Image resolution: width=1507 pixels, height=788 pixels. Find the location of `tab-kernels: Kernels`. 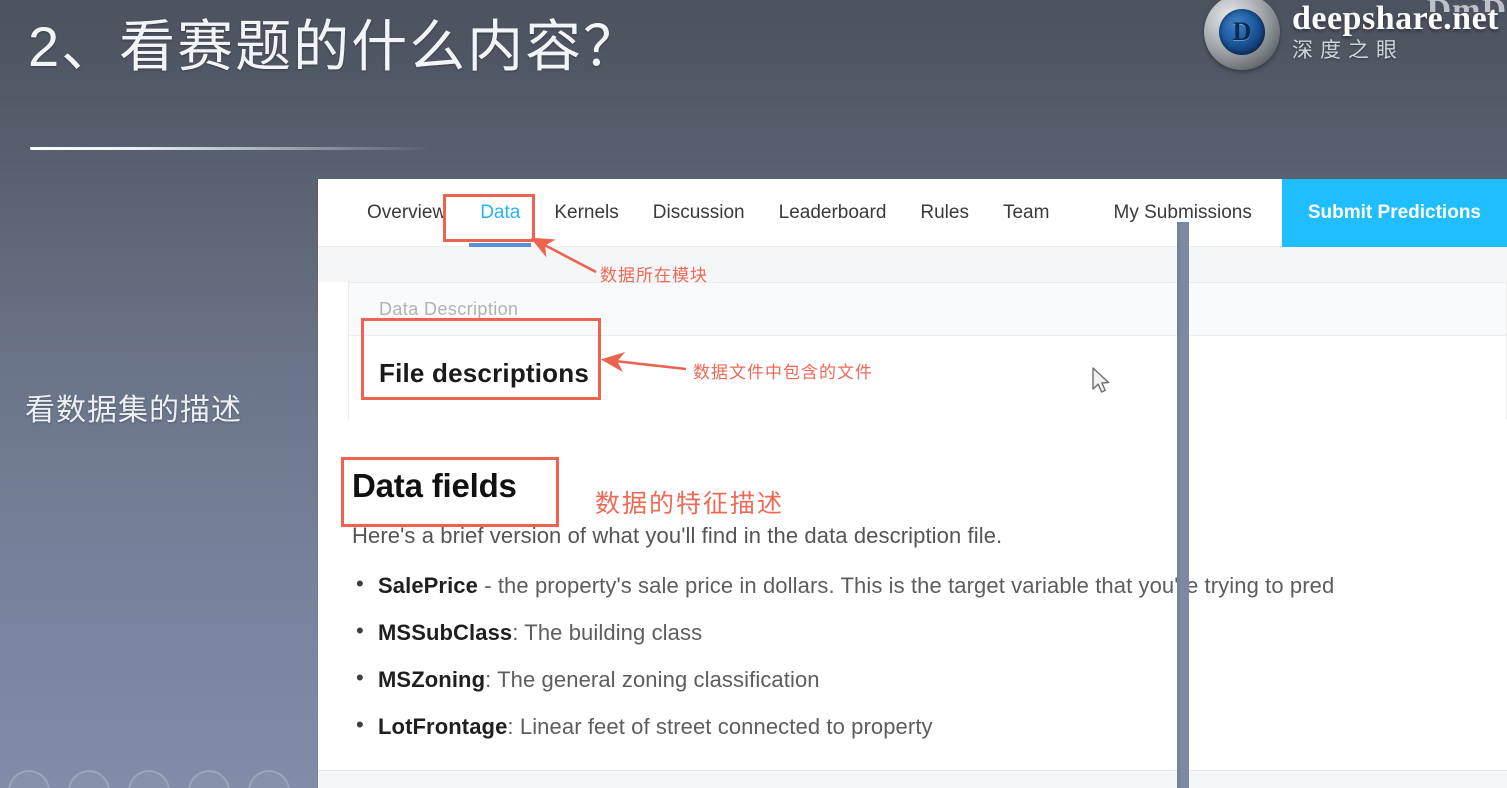

tab-kernels: Kernels is located at coordinates (586, 213).